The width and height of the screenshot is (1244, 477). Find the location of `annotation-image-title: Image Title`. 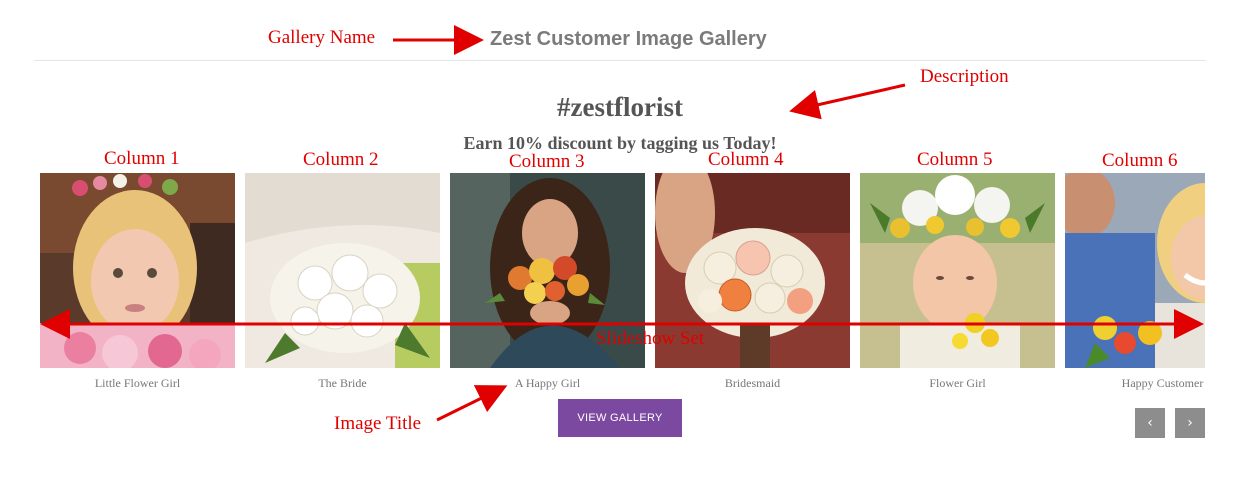

annotation-image-title: Image Title is located at coordinates (378, 423).